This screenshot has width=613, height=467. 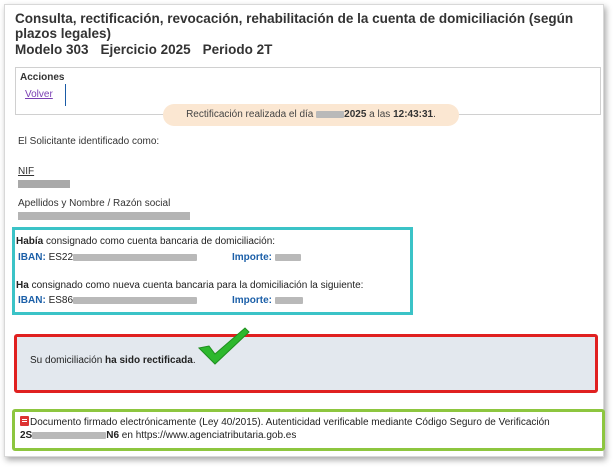 I want to click on apellidos-label: Apellidos y Nombre / Razón social, so click(x=94, y=203).